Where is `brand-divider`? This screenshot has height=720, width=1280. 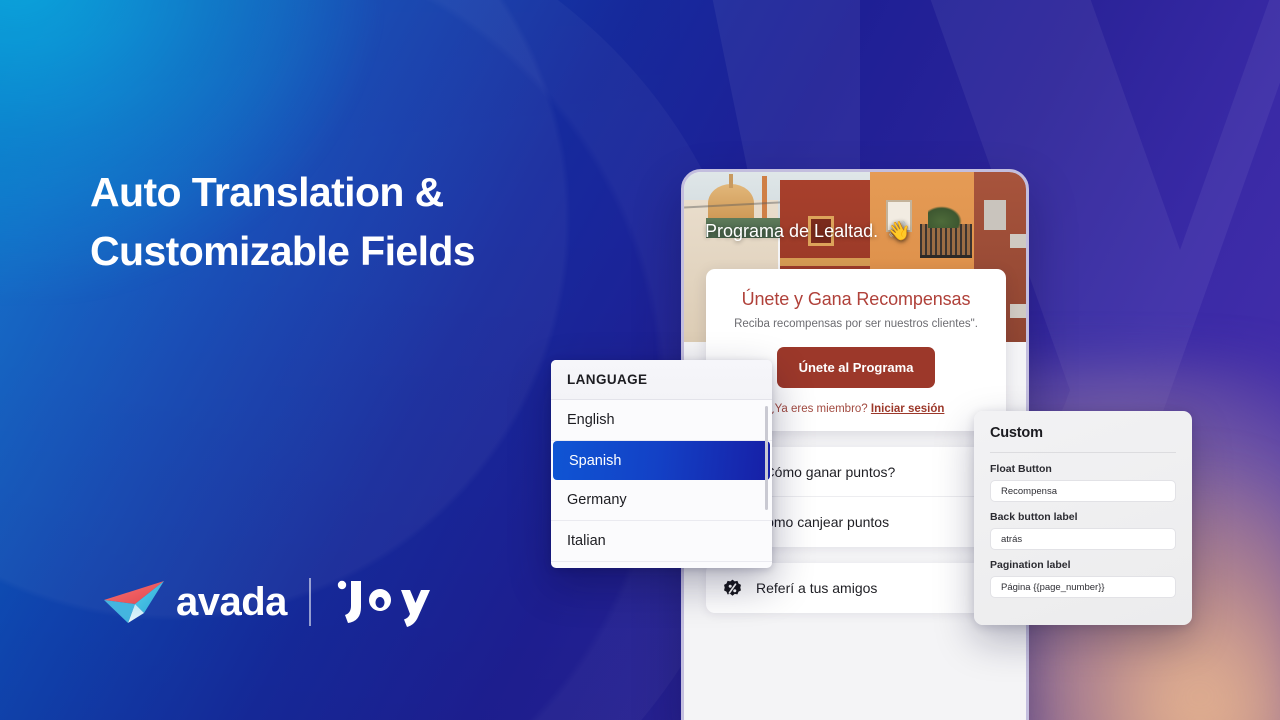
brand-divider is located at coordinates (309, 602).